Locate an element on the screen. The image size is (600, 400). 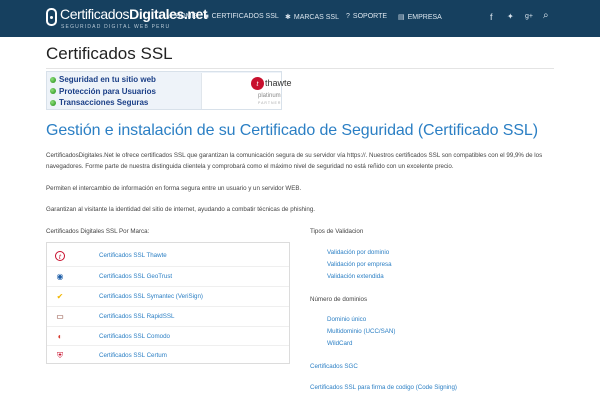
domains-link: Dominio único is located at coordinates (346, 319).